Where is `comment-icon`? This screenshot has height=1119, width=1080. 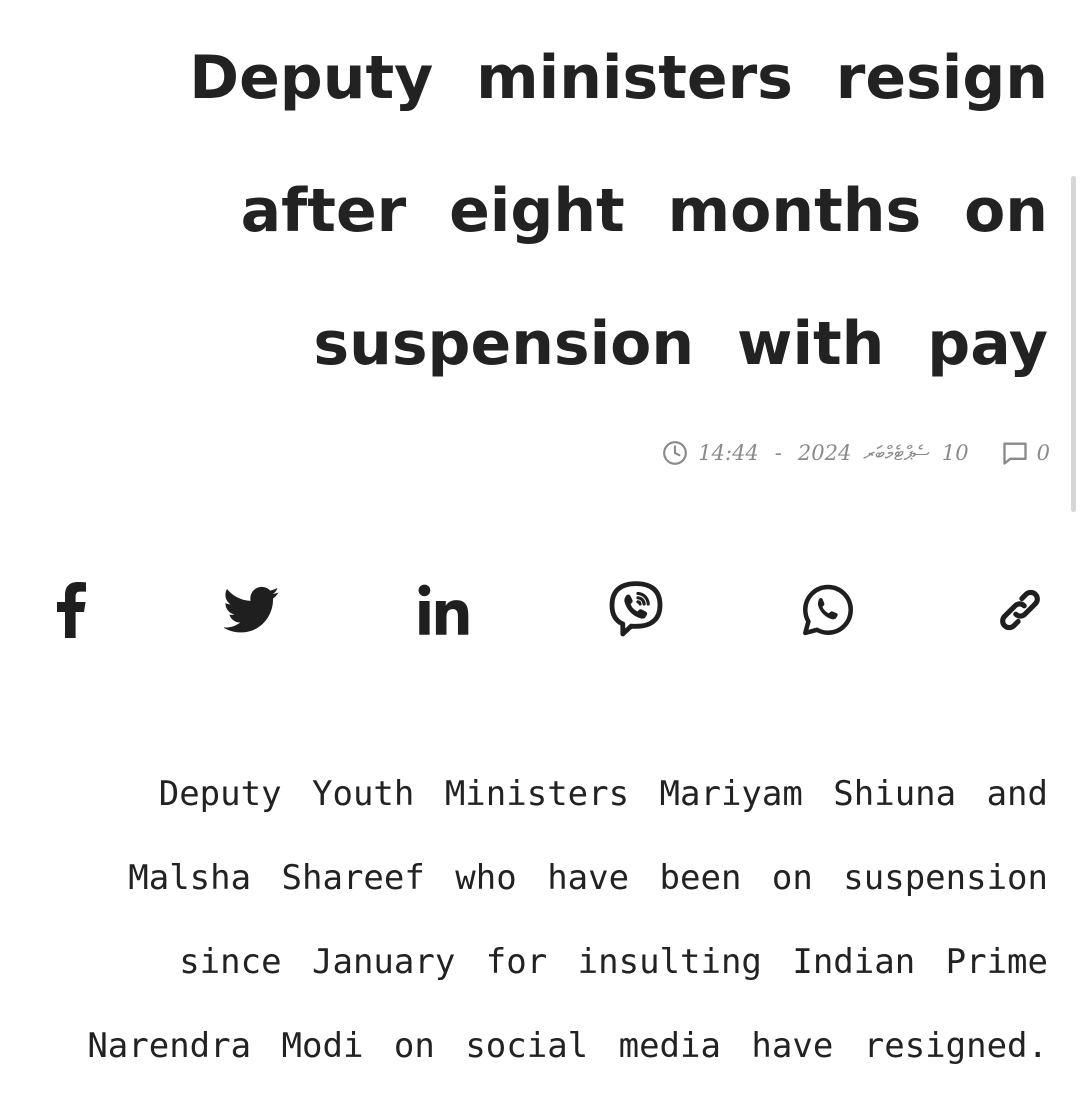
comment-icon is located at coordinates (1014, 453).